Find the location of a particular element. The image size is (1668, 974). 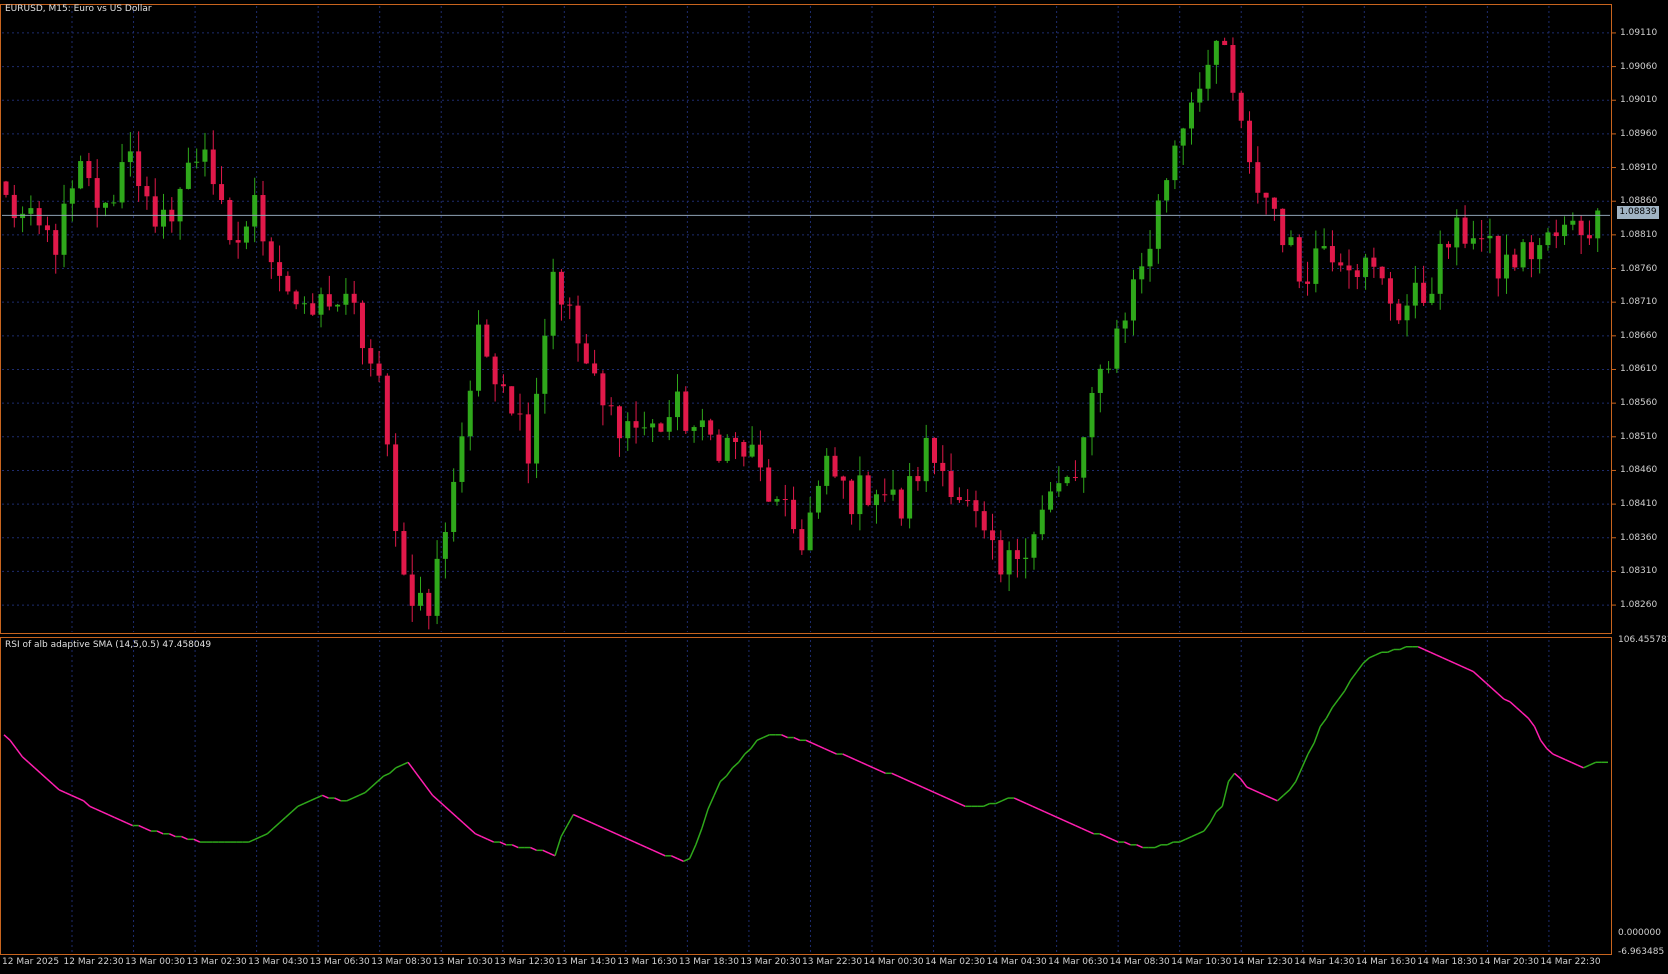

price-axis-label: 1.08860 is located at coordinates (1639, 201).